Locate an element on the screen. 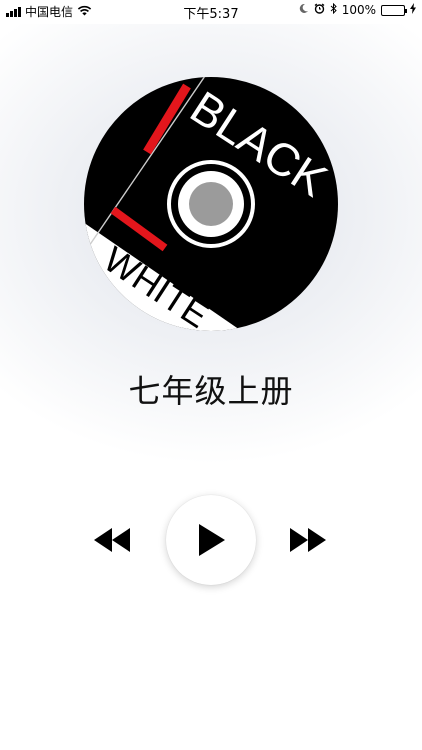  play-button is located at coordinates (211, 540).